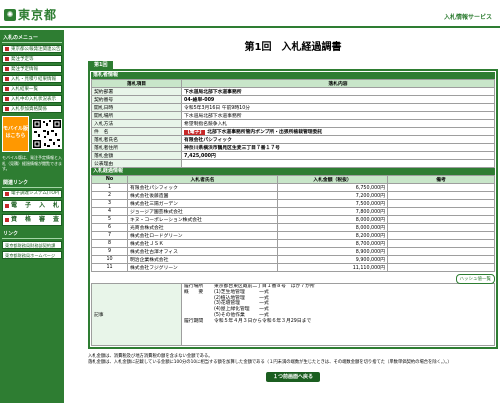 This screenshot has height=403, width=500. I want to click on winner-row: 契約部署 下水道局北部下水道事務所, so click(293, 91).